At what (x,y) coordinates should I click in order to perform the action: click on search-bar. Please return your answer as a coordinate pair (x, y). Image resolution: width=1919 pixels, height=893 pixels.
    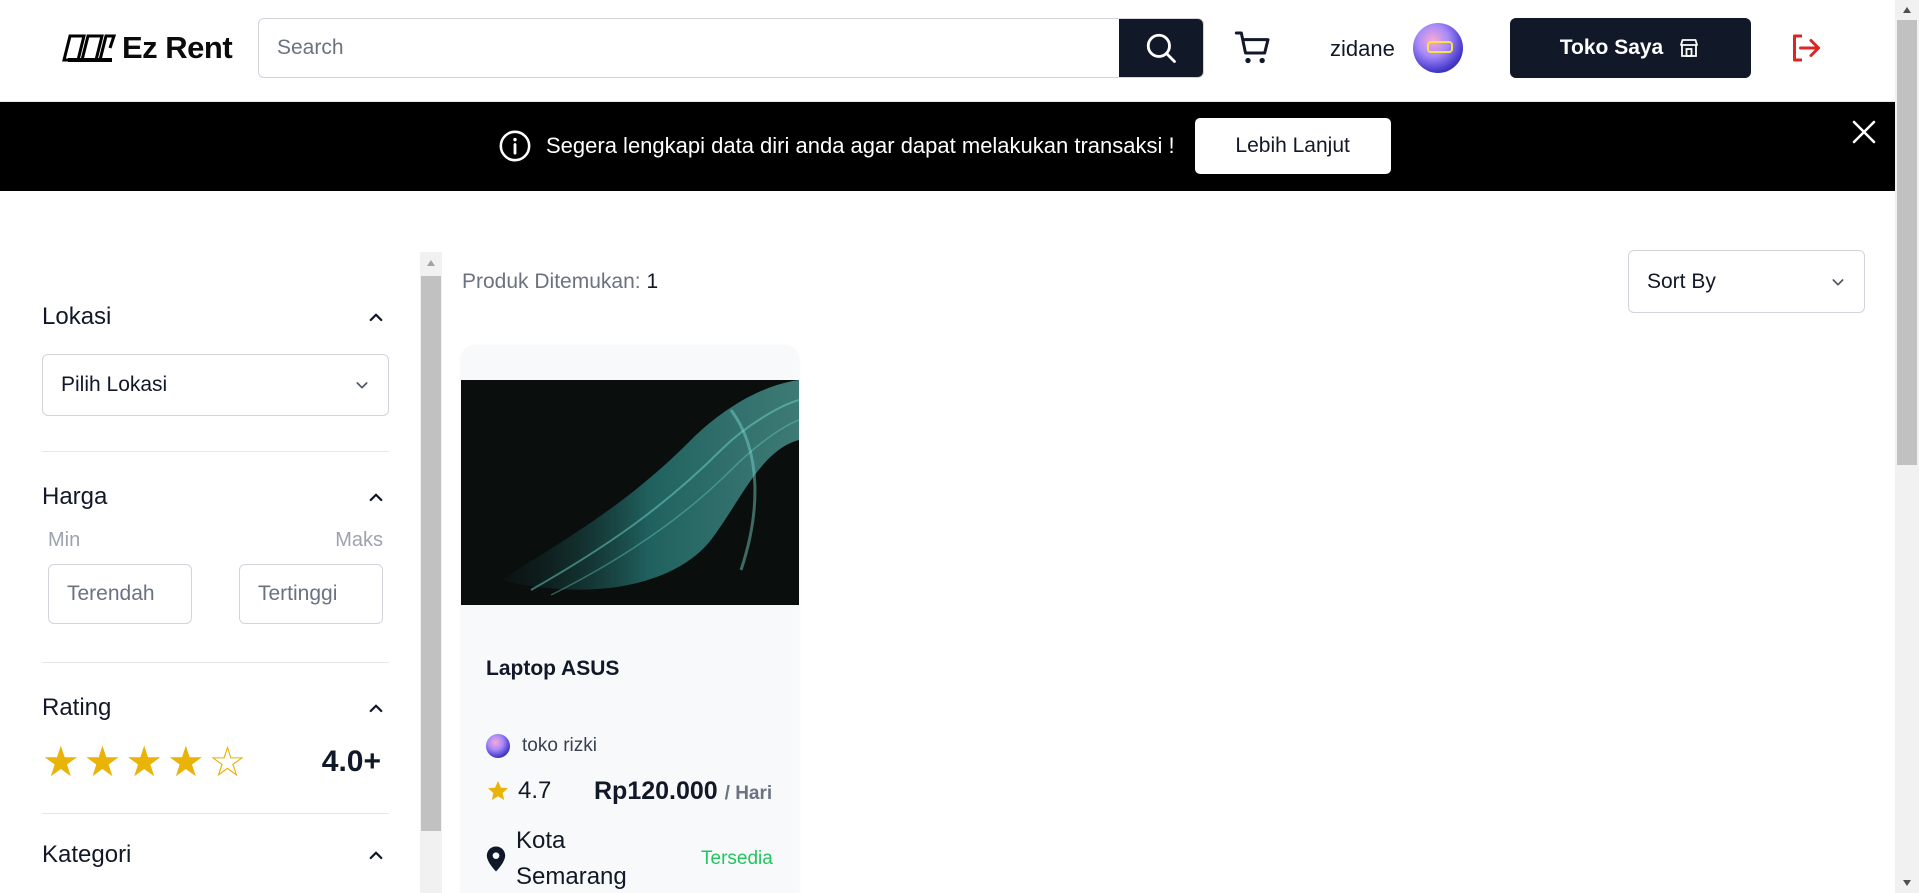
    Looking at the image, I should click on (731, 48).